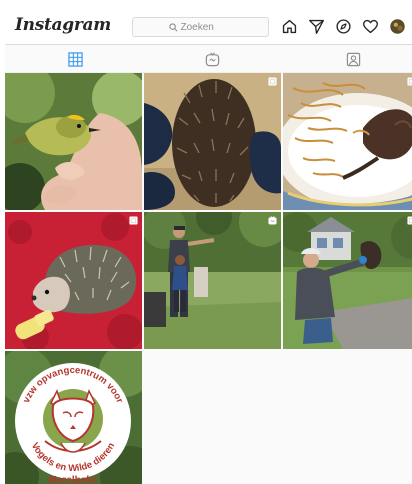  What do you see at coordinates (370, 26) in the screenshot?
I see `activity-heart-icon` at bounding box center [370, 26].